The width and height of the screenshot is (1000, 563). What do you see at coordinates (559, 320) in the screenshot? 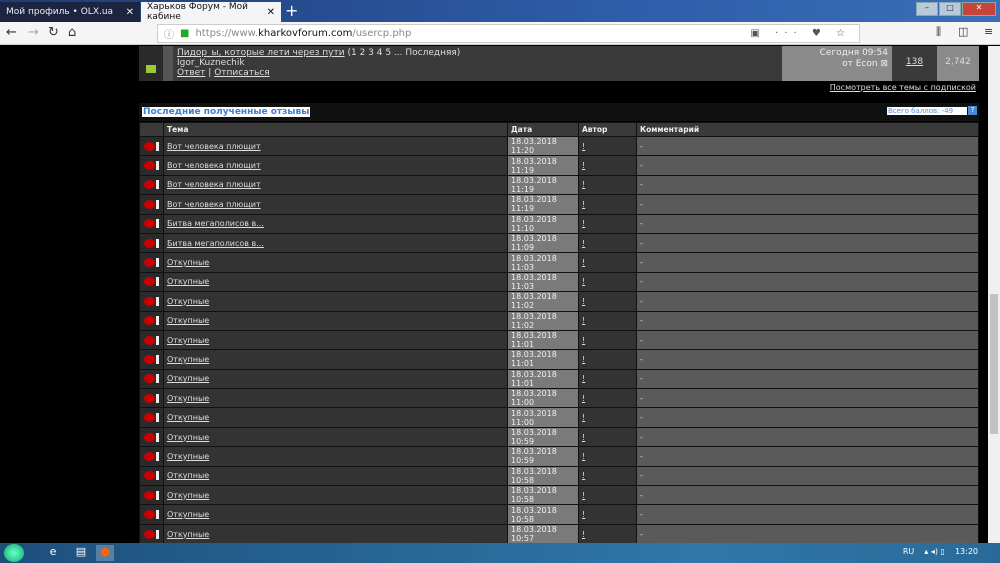
I see `table-row: Откупные 18.03.2018 11:02 ! -` at bounding box center [559, 320].